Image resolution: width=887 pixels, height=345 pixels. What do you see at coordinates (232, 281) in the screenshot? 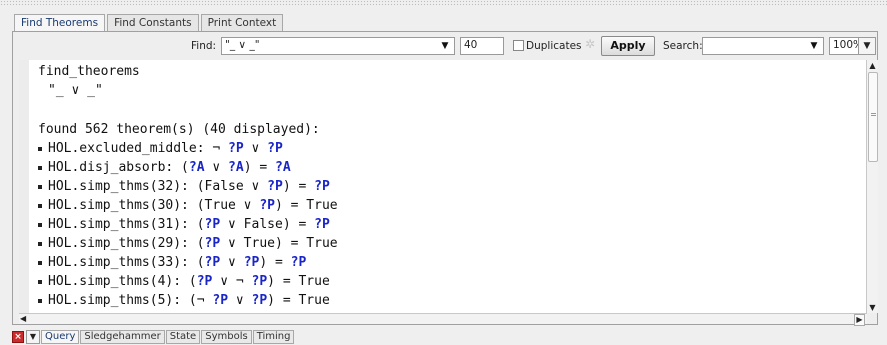
I see `theorem-text: ∨ ¬` at bounding box center [232, 281].